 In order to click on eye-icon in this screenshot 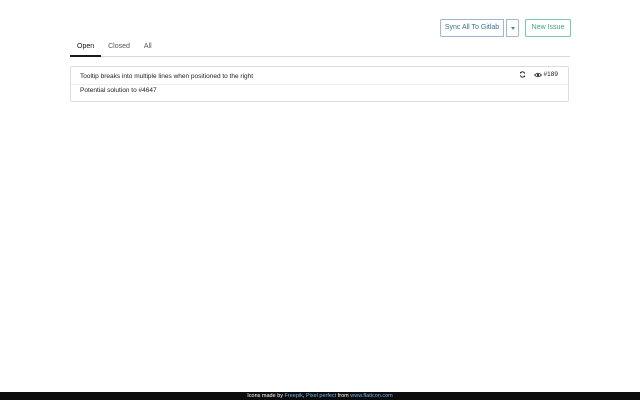, I will do `click(537, 75)`.